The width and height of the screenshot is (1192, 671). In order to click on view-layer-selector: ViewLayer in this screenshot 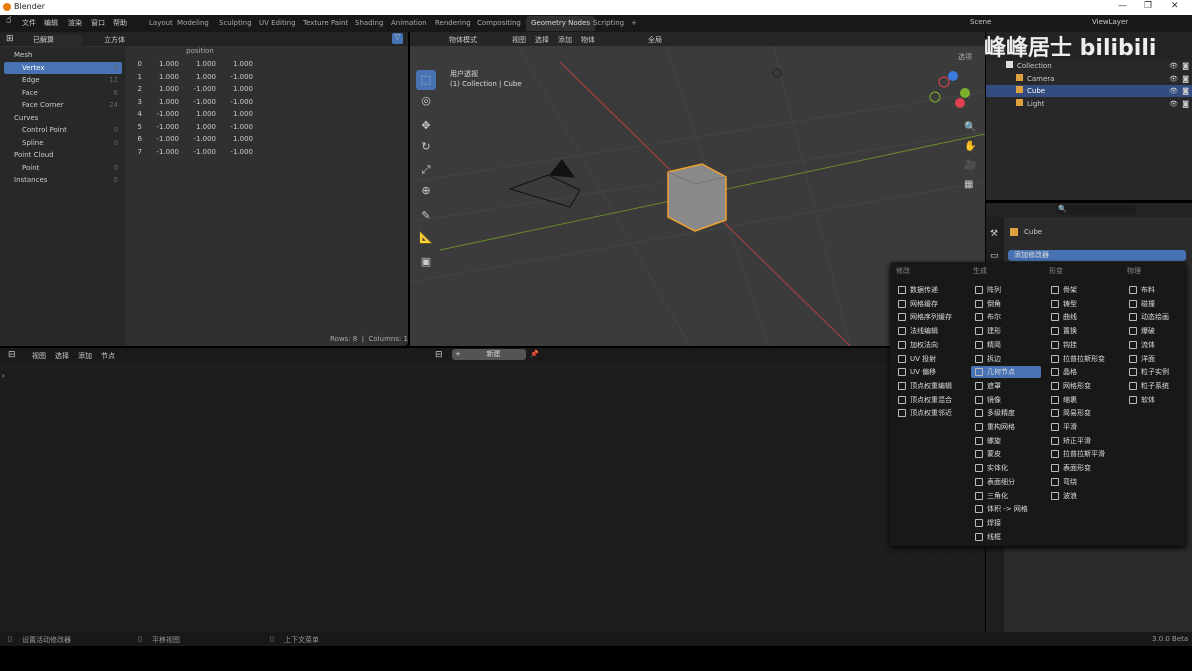, I will do `click(1110, 22)`.